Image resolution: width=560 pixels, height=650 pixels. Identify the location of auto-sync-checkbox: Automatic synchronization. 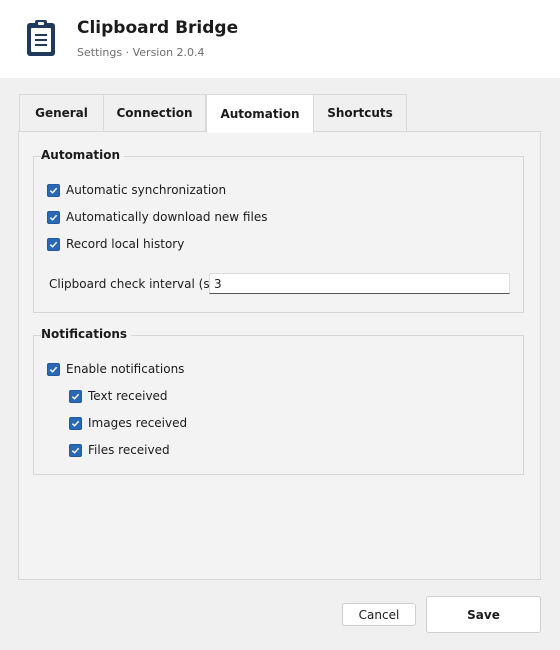
(136, 190).